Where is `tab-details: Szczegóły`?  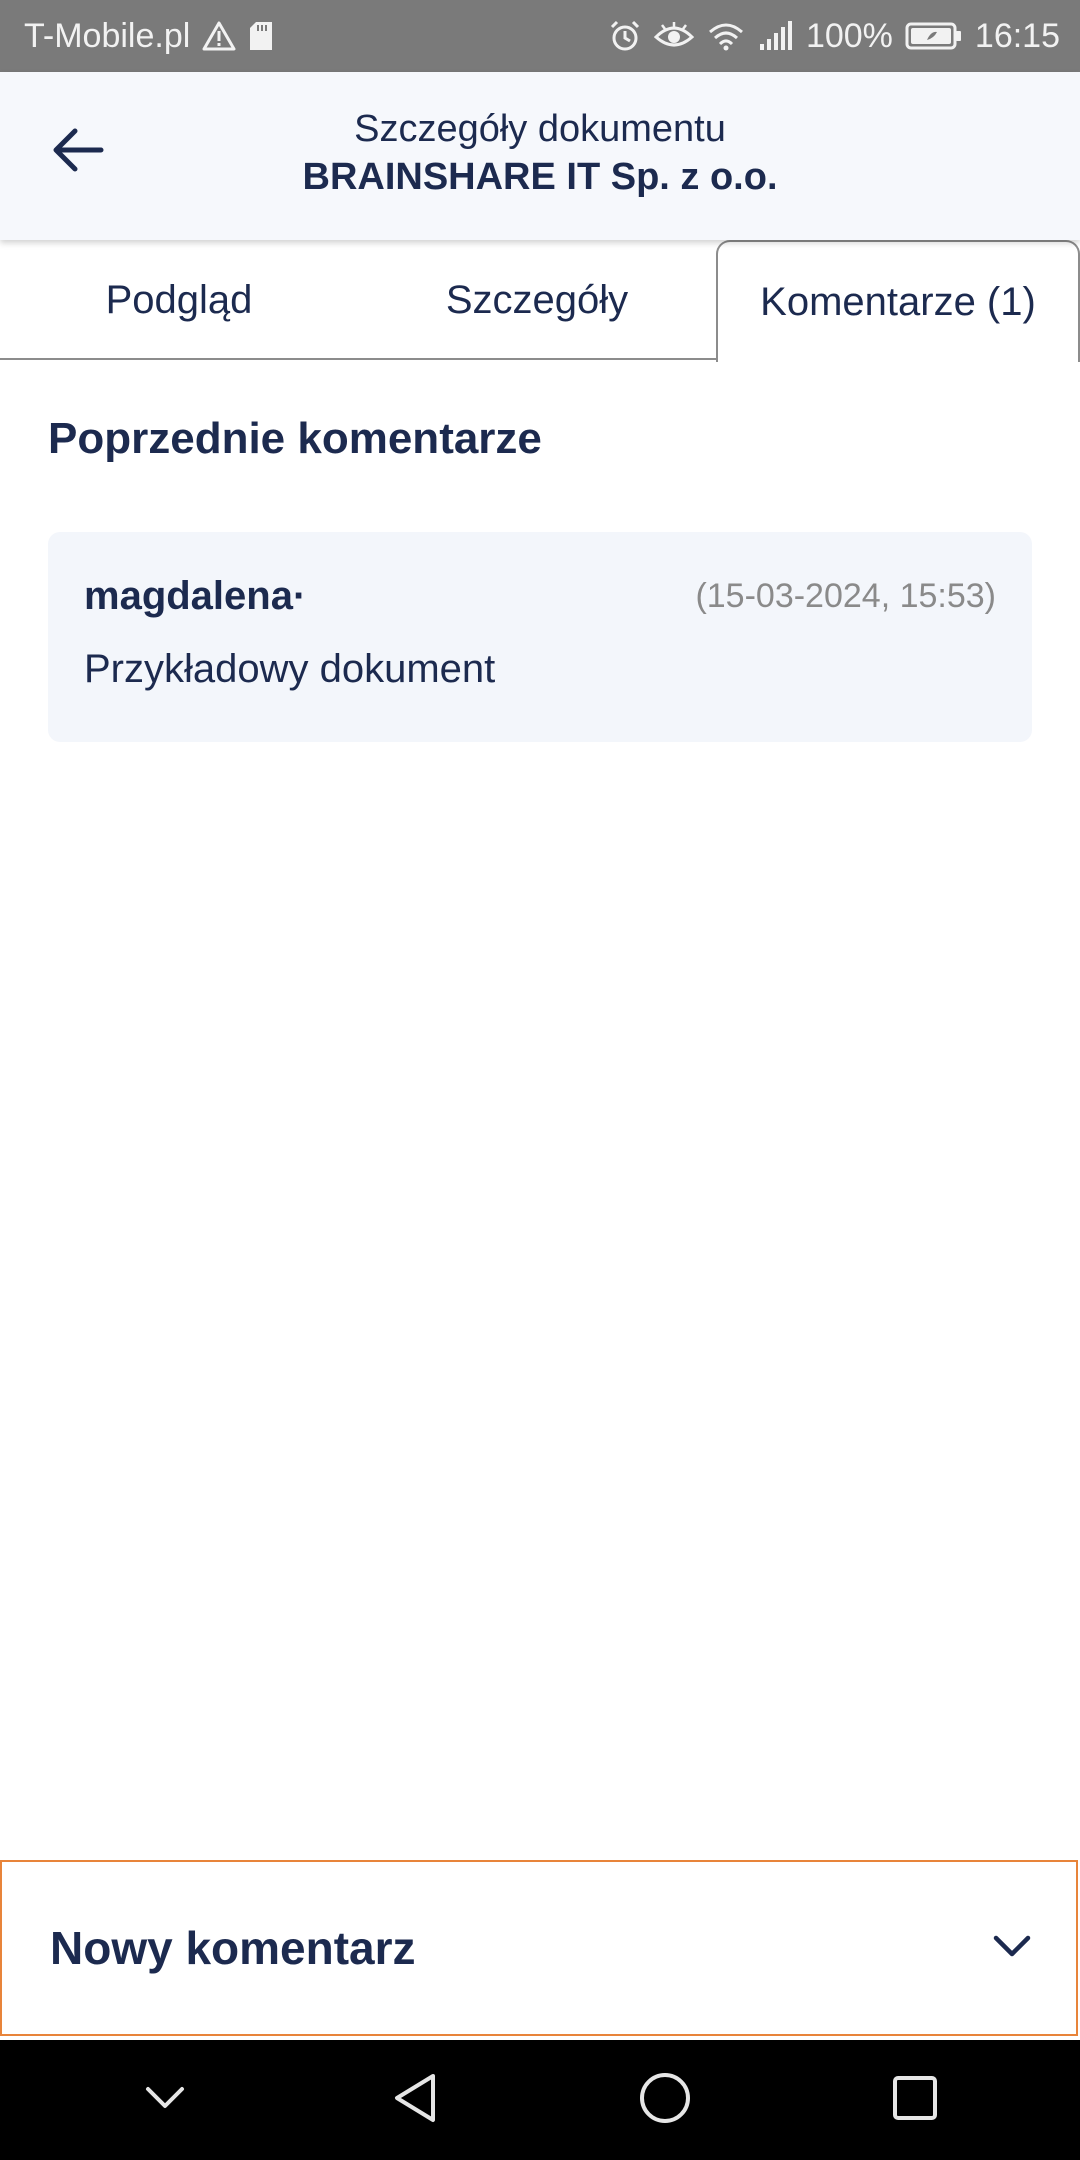 tab-details: Szczegóły is located at coordinates (537, 300).